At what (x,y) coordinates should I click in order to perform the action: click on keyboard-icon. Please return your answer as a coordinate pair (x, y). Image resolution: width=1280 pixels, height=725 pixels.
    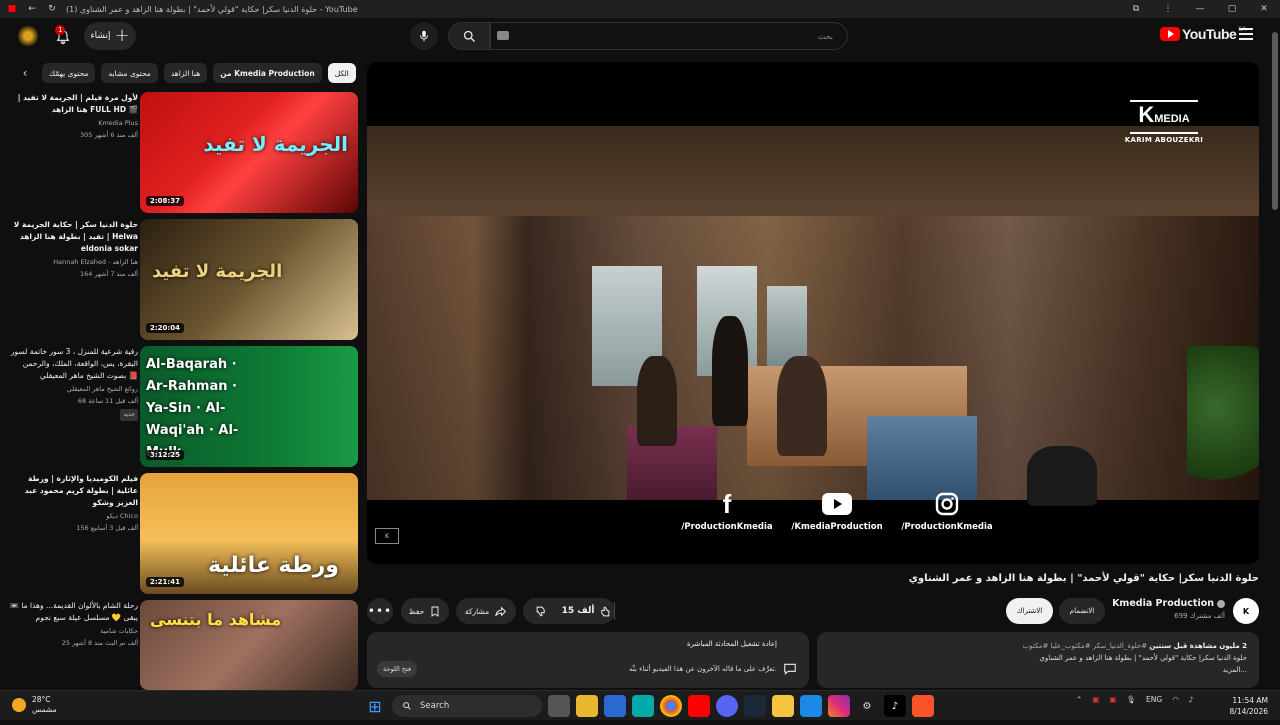
    Looking at the image, I should click on (503, 35).